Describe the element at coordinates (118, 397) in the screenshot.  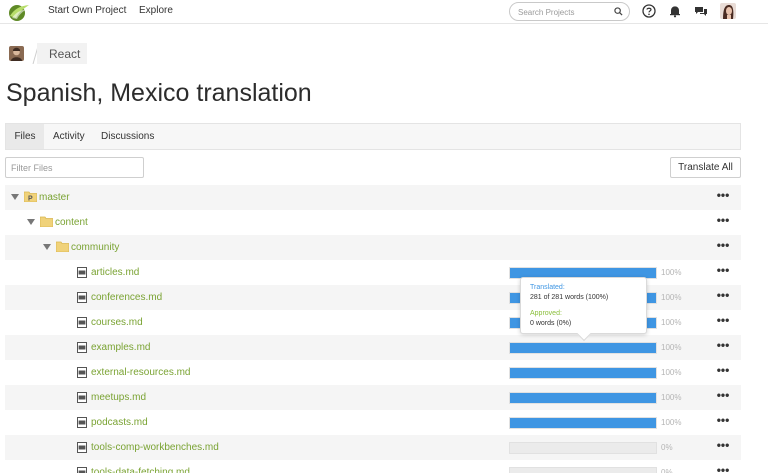
I see `file-link: meetups.md` at that location.